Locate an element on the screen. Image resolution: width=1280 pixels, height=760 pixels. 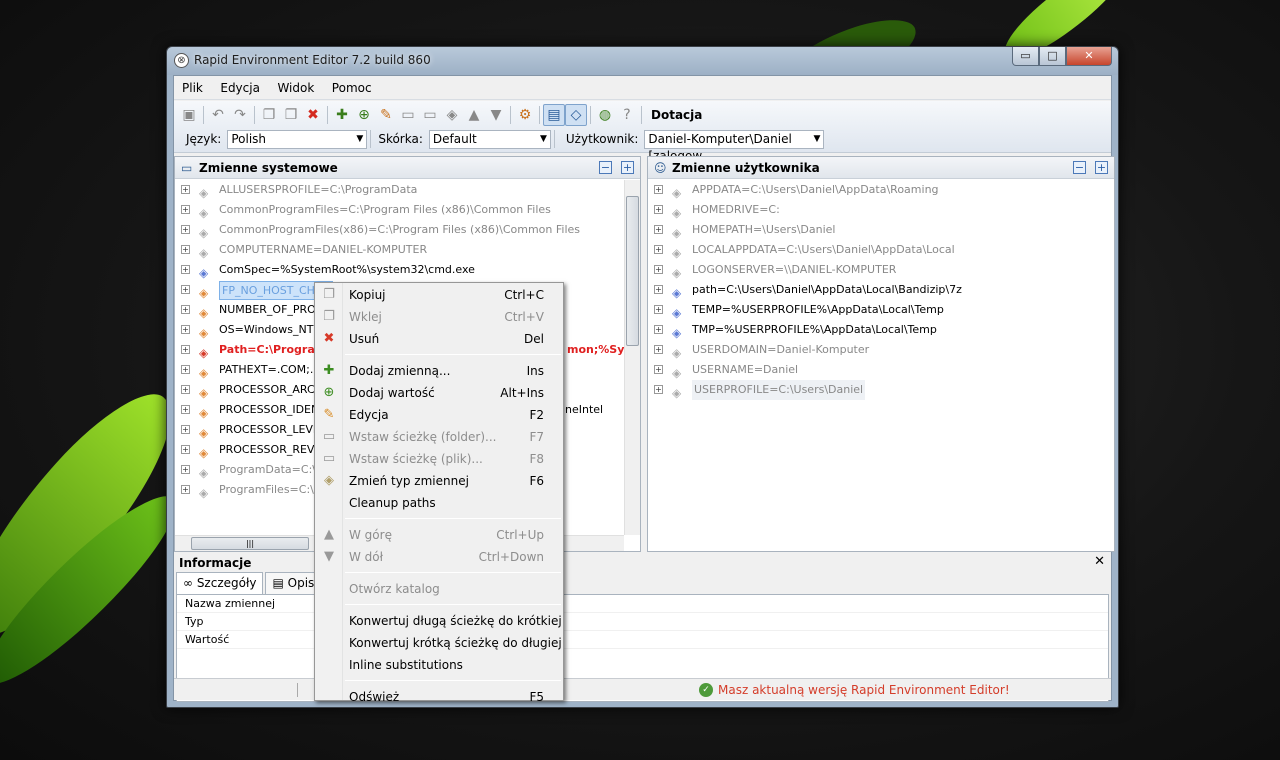
language-select: Polish ▼ is located at coordinates (297, 139).